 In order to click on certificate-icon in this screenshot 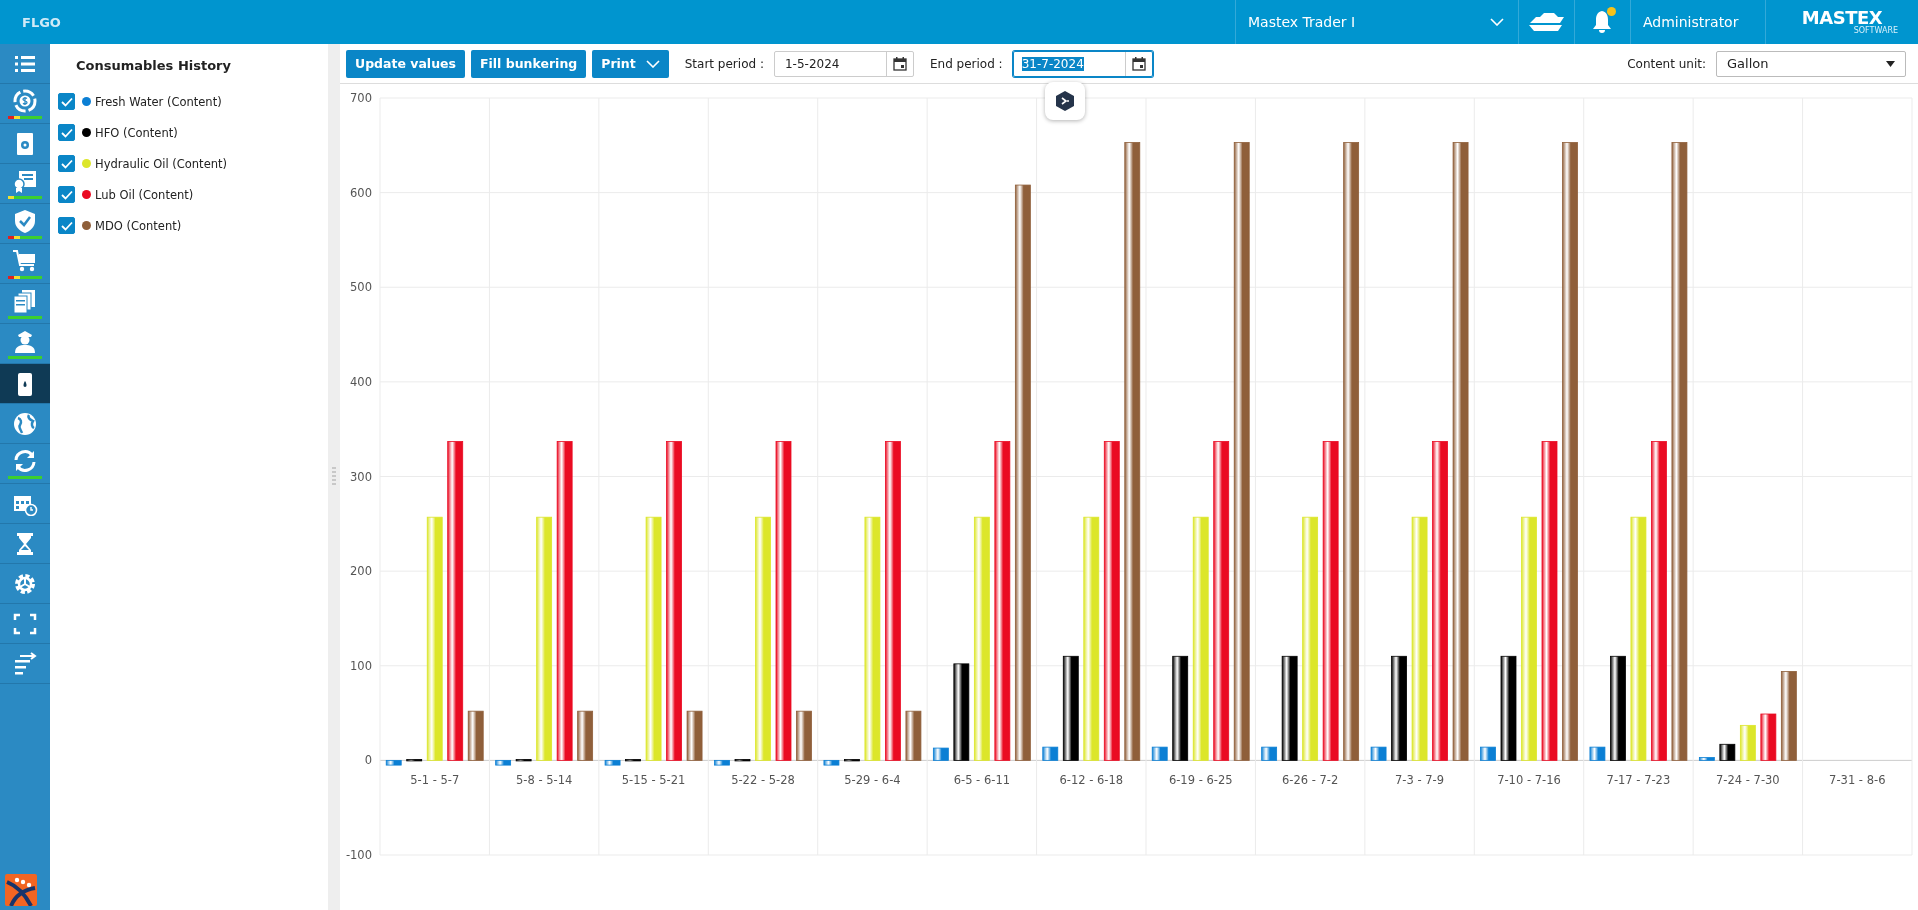, I will do `click(25, 180)`.